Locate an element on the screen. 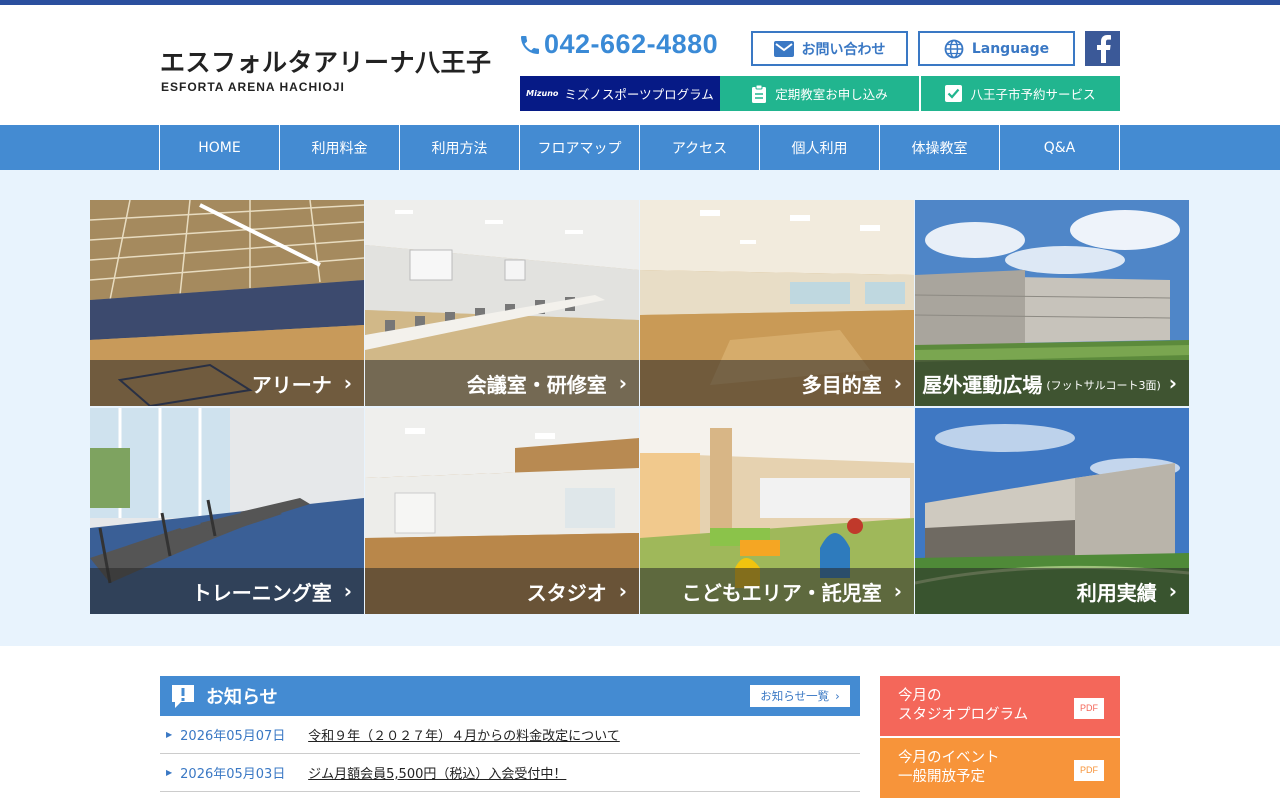  reservation-label: 八王子市予約サービス is located at coordinates (1033, 94).